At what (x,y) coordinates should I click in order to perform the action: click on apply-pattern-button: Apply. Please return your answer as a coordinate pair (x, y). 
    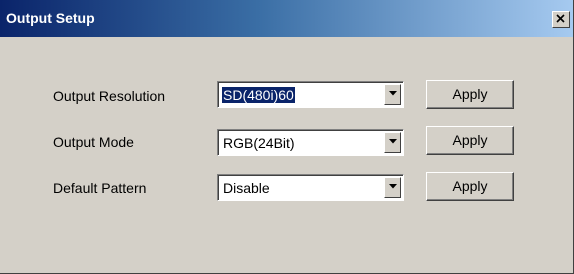
    Looking at the image, I should click on (470, 186).